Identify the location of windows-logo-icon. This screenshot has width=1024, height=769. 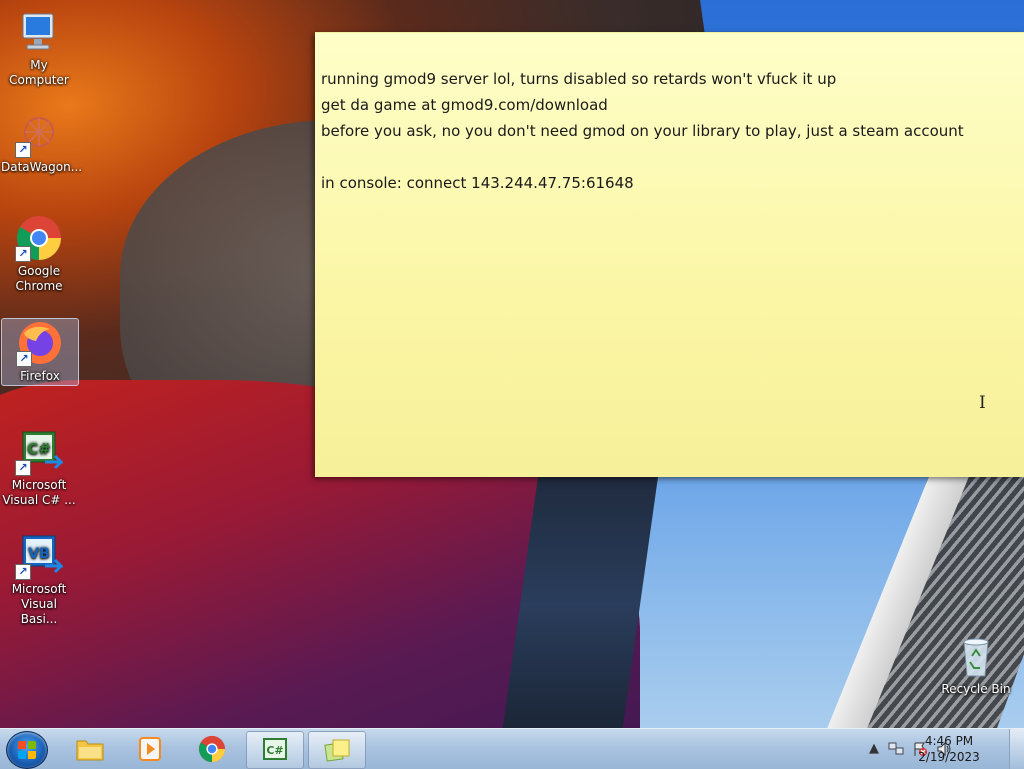
(27, 750).